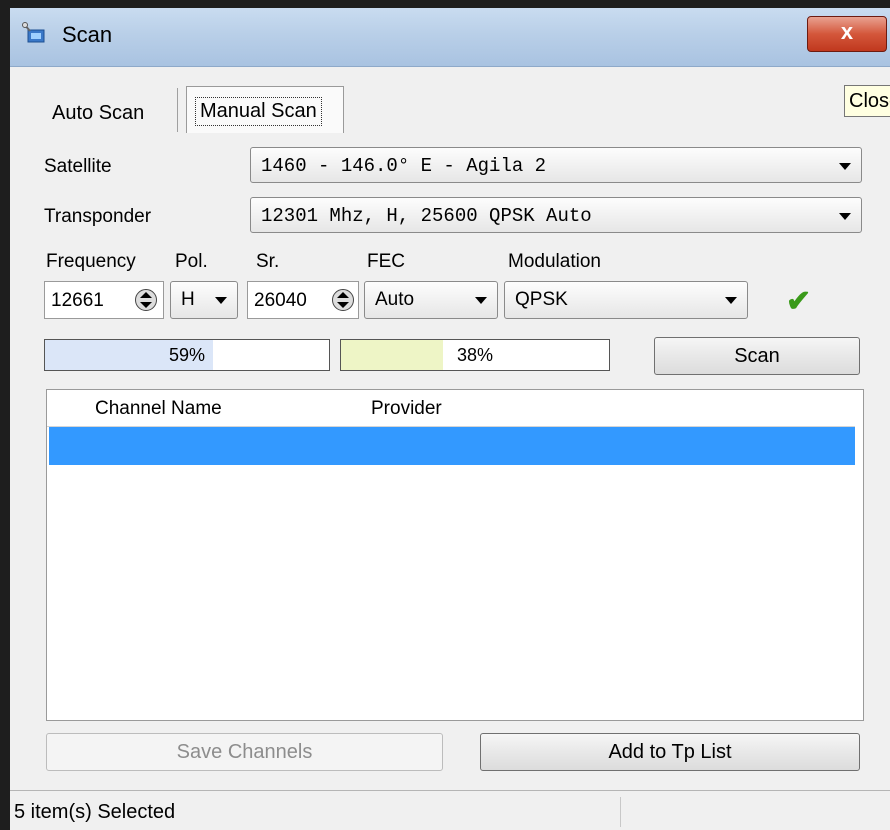  Describe the element at coordinates (191, 261) in the screenshot. I see `pol-label: Pol.` at that location.